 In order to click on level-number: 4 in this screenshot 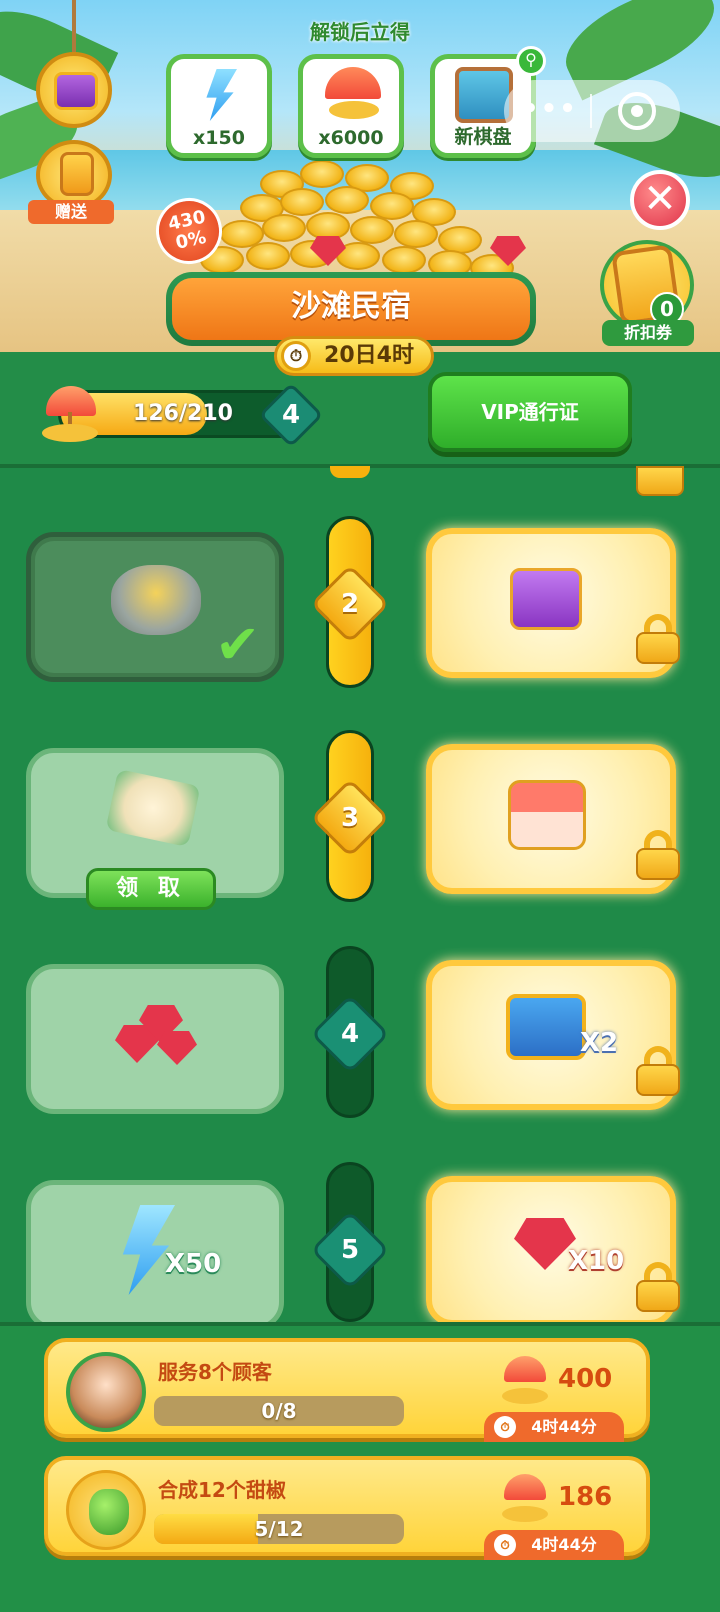, I will do `click(291, 415)`.